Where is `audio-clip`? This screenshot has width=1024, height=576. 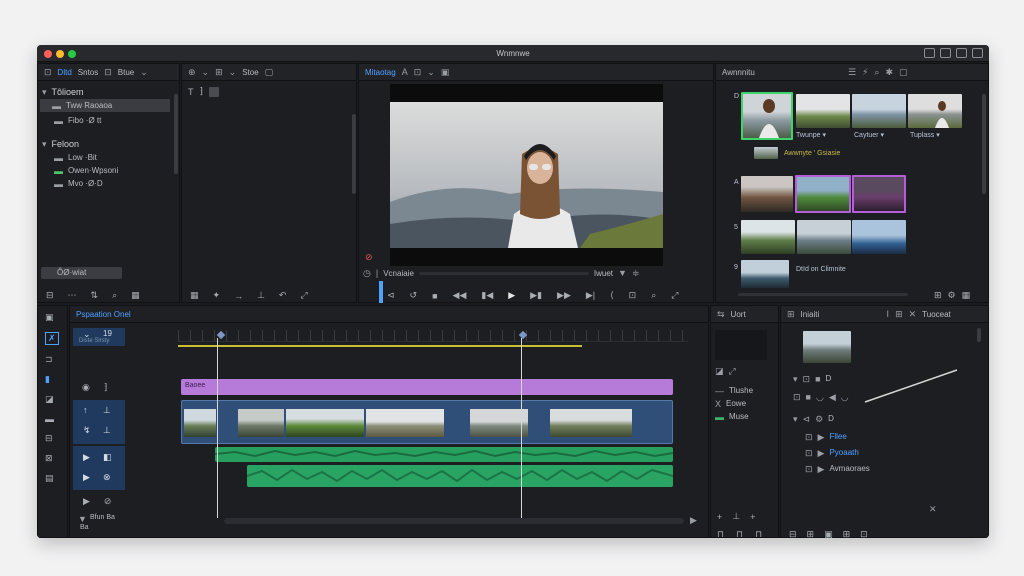
audio-clip is located at coordinates (460, 476).